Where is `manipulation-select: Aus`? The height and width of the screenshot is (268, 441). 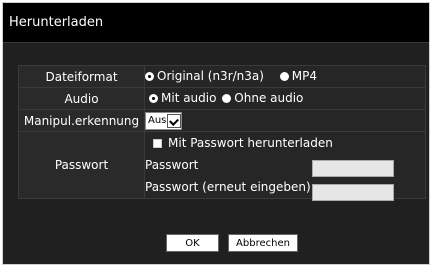 manipulation-select: Aus is located at coordinates (164, 120).